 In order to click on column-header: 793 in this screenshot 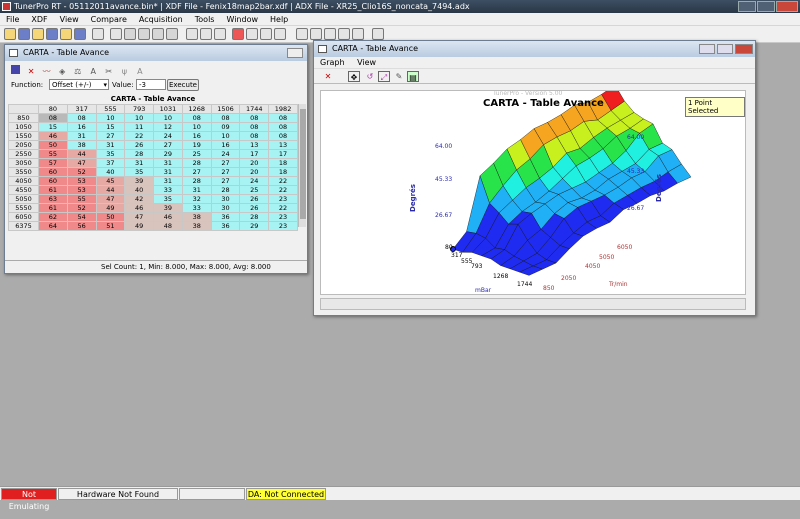, I will do `click(139, 109)`.